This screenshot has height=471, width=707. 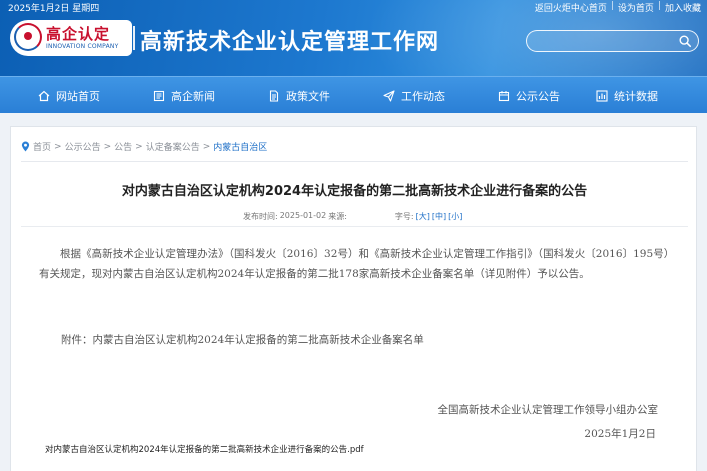 I want to click on nav-item-home: 网站首页, so click(x=69, y=95).